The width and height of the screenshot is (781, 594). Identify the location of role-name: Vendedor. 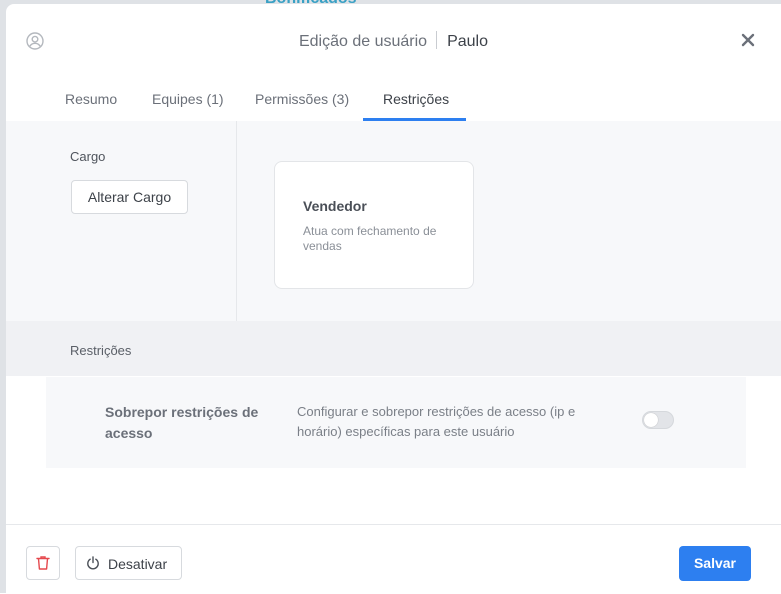
(335, 206).